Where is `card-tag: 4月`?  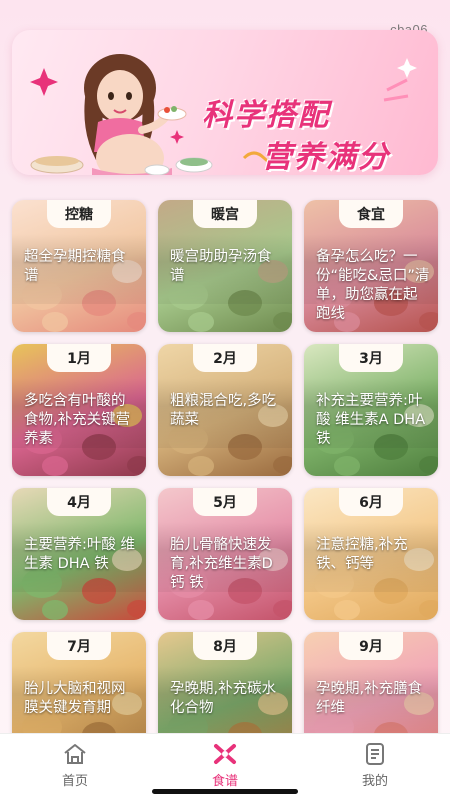
card-tag: 4月 is located at coordinates (79, 502).